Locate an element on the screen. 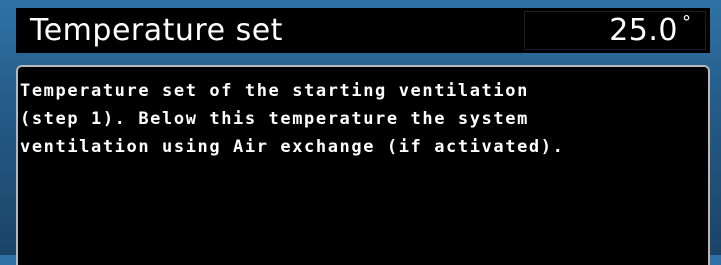  parameter-value: 25.0 is located at coordinates (643, 30).